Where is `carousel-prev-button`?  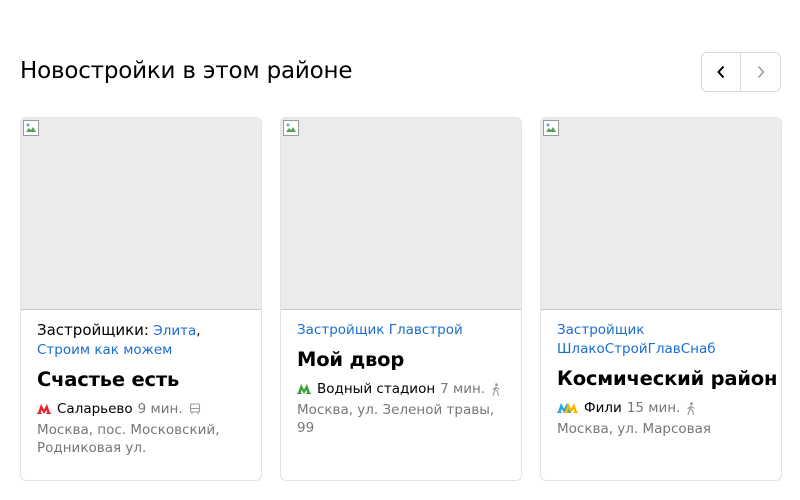 carousel-prev-button is located at coordinates (721, 72).